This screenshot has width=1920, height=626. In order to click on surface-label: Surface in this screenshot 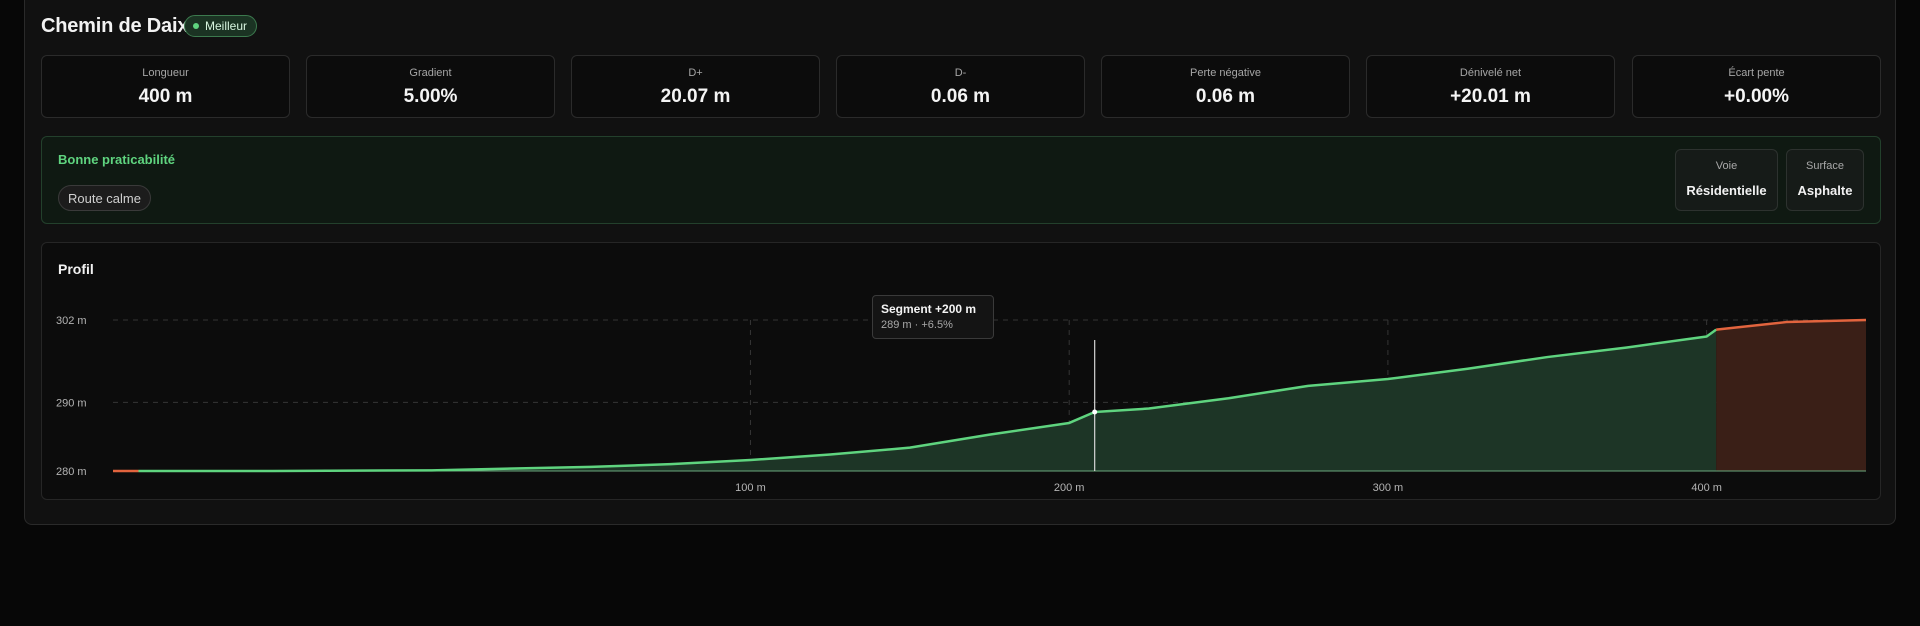, I will do `click(1825, 166)`.